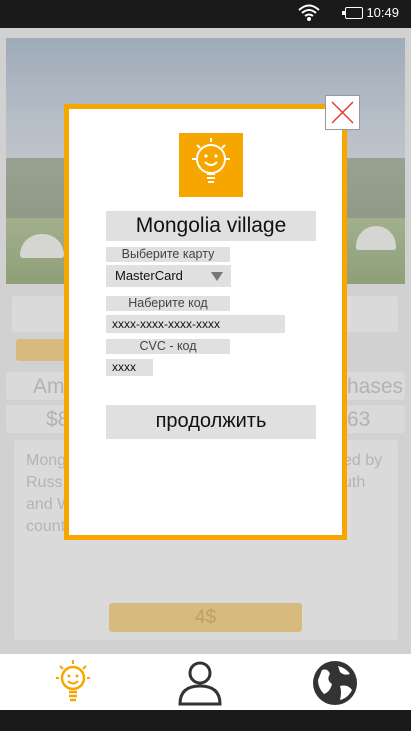  Describe the element at coordinates (168, 254) in the screenshot. I see `card-label: Выберите карту` at that location.